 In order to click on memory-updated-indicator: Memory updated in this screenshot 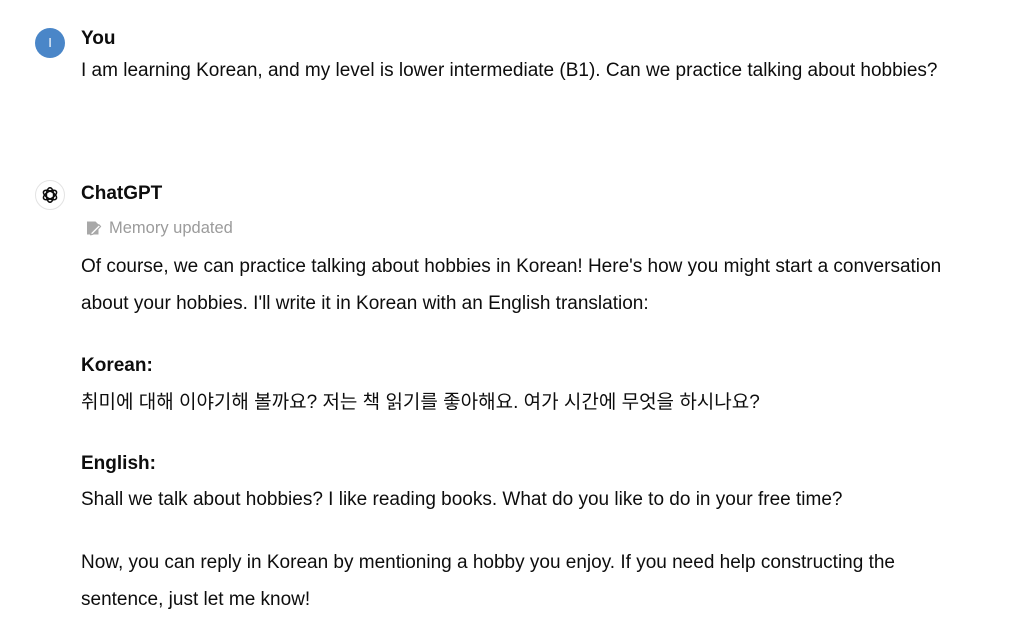, I will do `click(158, 228)`.